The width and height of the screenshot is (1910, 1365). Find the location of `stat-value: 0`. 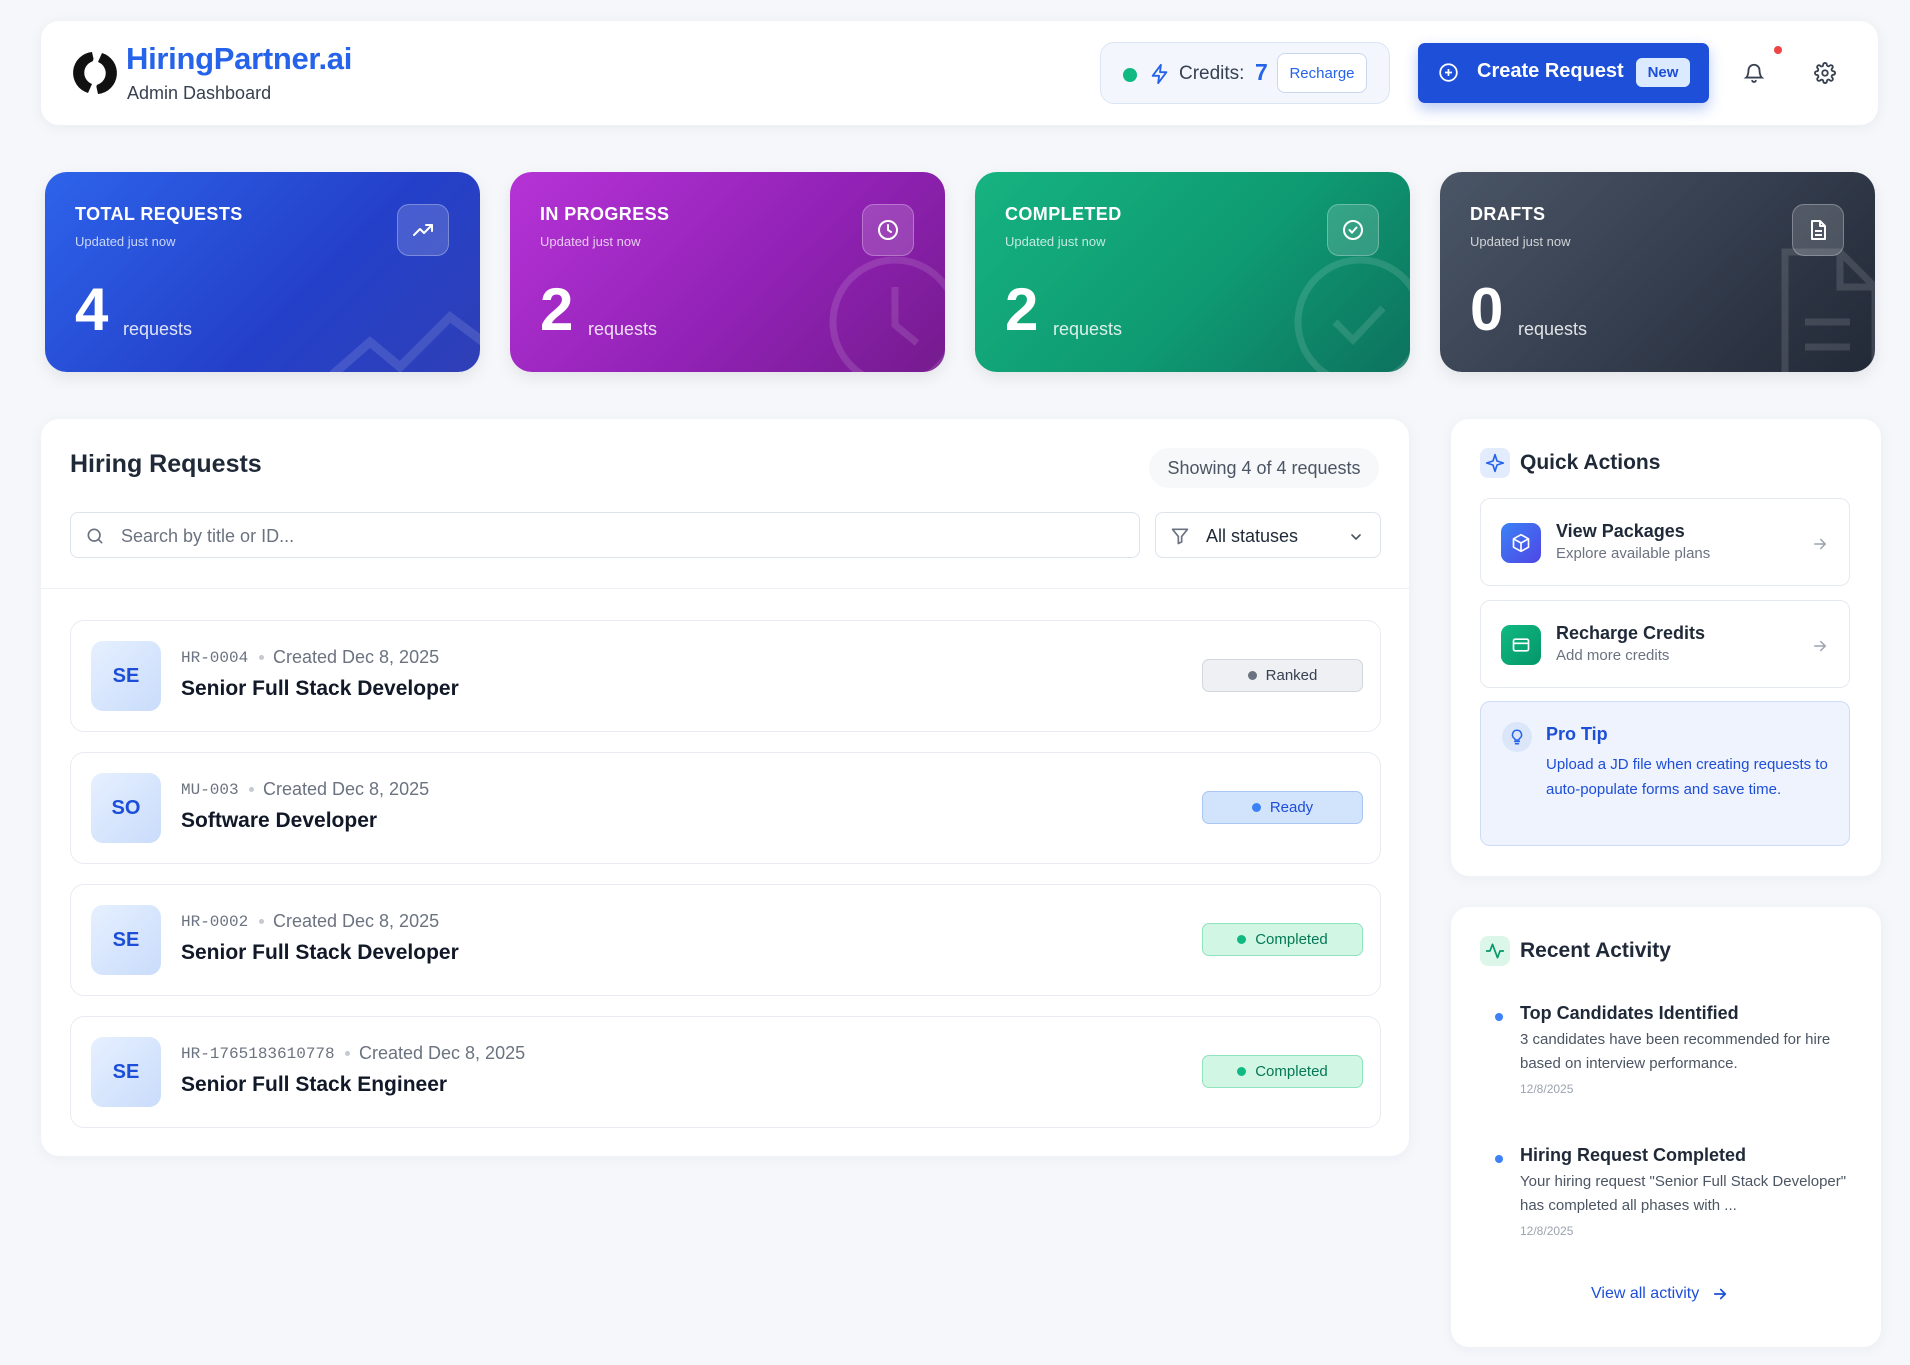

stat-value: 0 is located at coordinates (1487, 309).